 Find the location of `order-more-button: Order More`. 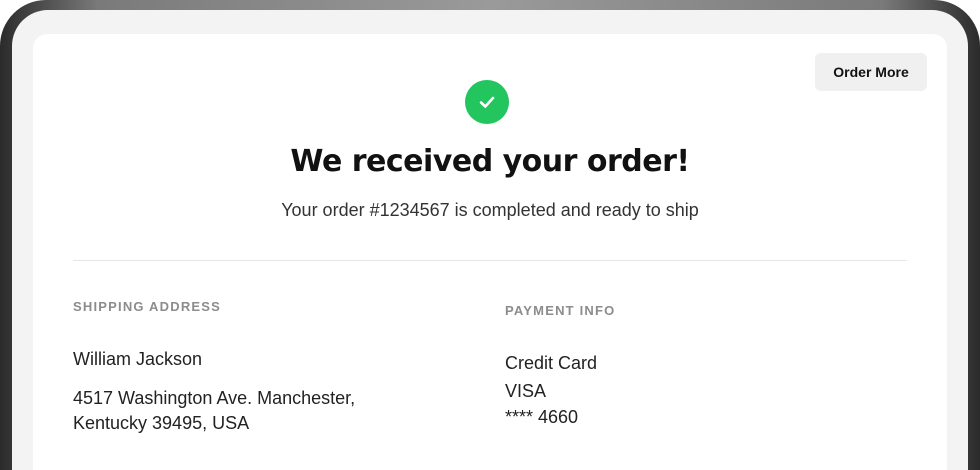

order-more-button: Order More is located at coordinates (871, 72).